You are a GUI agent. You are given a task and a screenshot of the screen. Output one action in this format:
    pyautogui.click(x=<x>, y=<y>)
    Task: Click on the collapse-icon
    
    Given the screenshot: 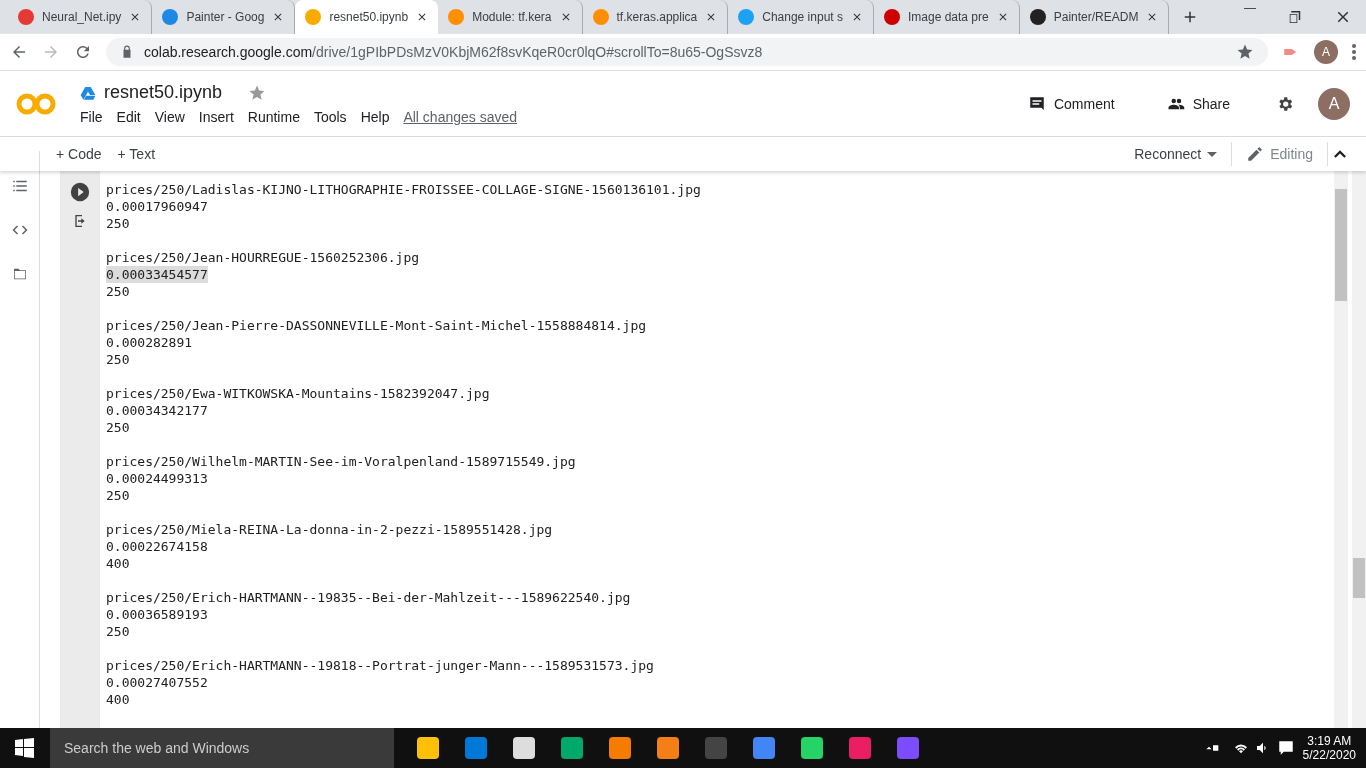 What is the action you would take?
    pyautogui.click(x=1340, y=154)
    